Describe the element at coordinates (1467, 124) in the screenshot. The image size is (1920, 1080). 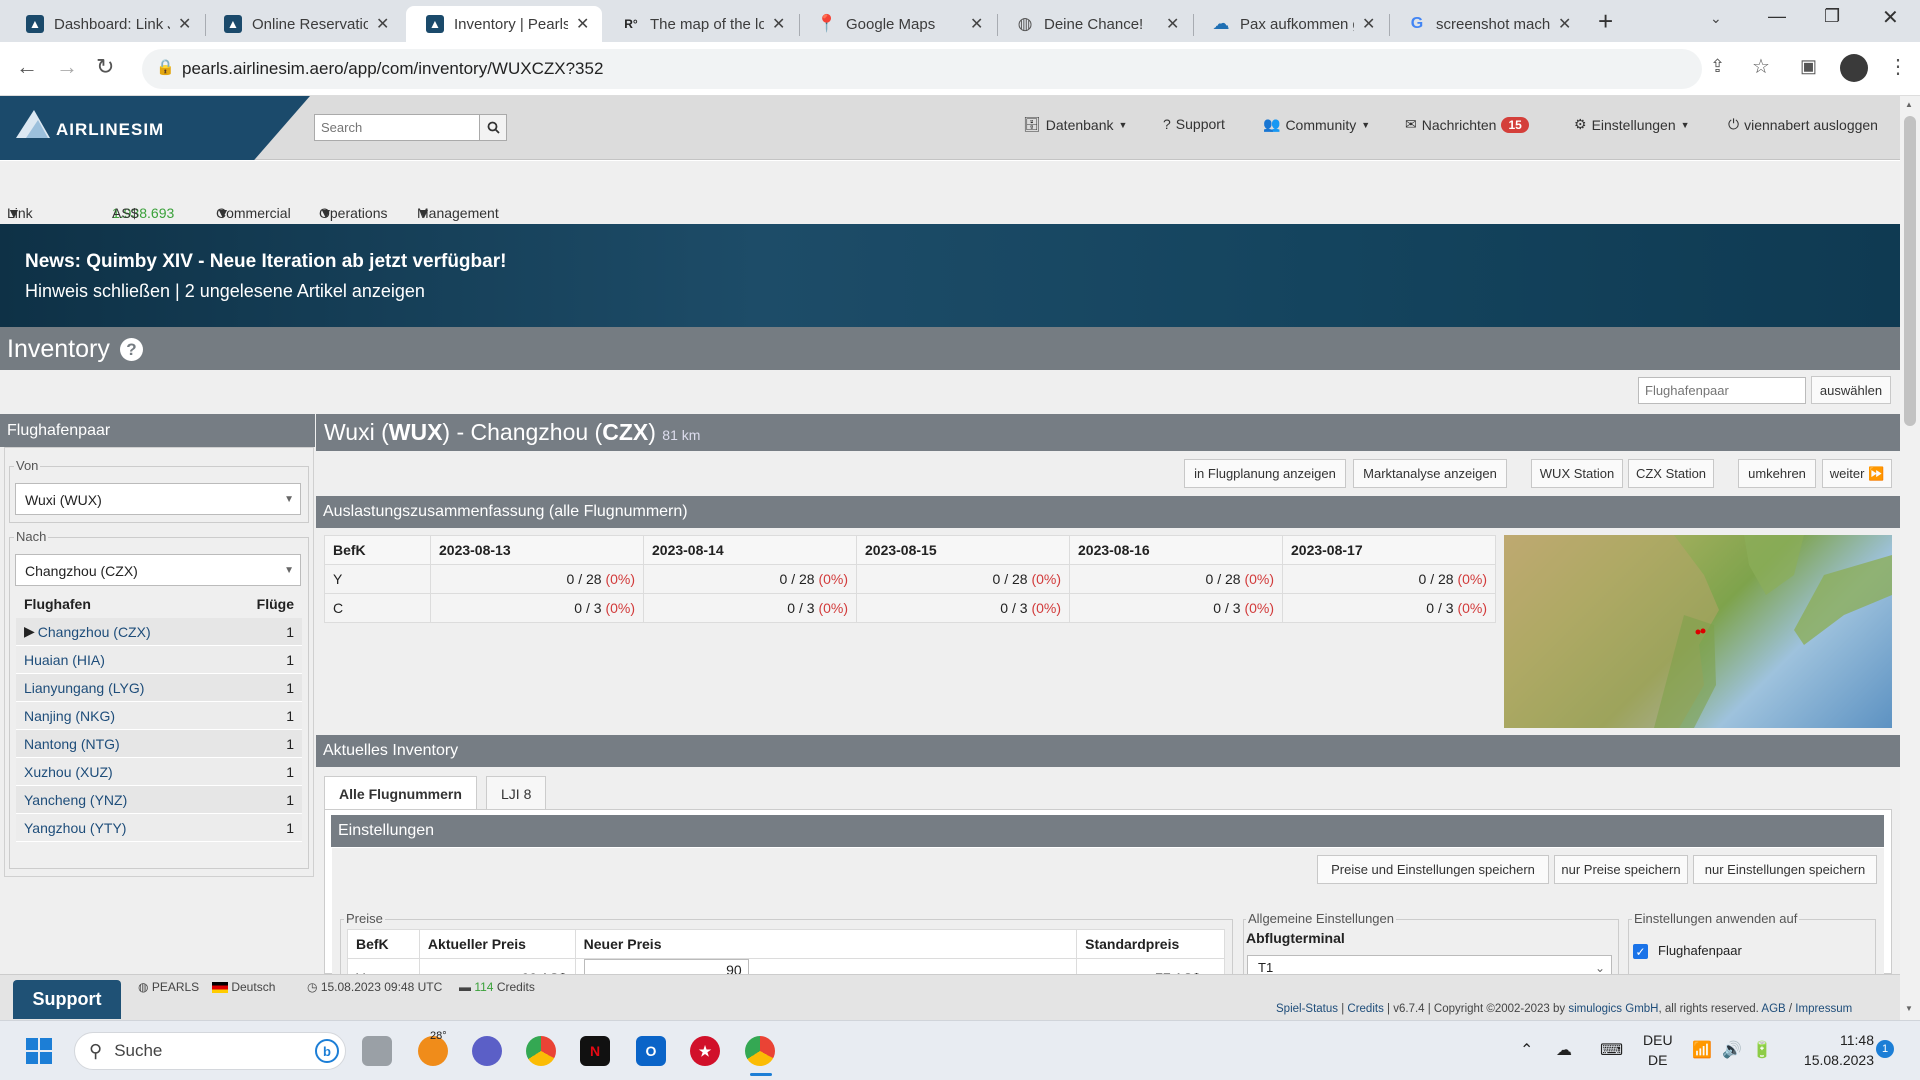
I see `nav-nachrichten: ✉ Nachrichten 15` at that location.